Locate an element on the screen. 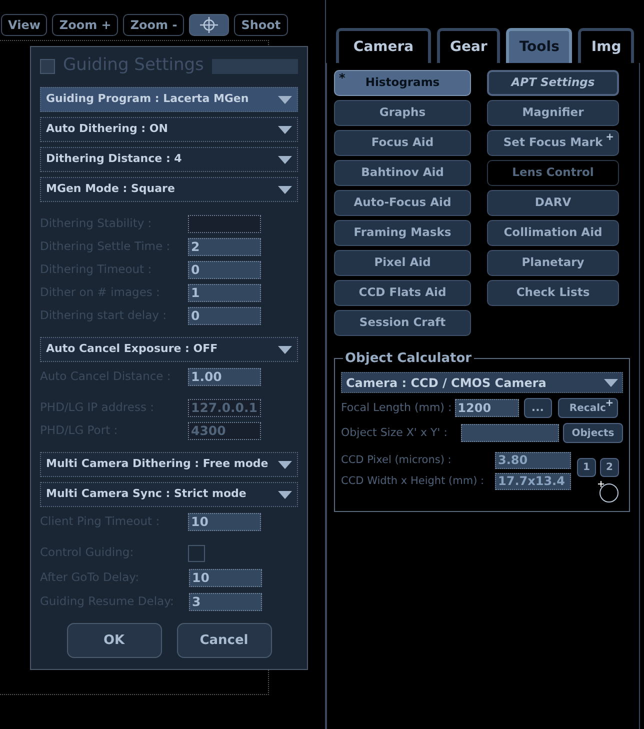 Image resolution: width=644 pixels, height=729 pixels. input-field: 1200 is located at coordinates (486, 408).